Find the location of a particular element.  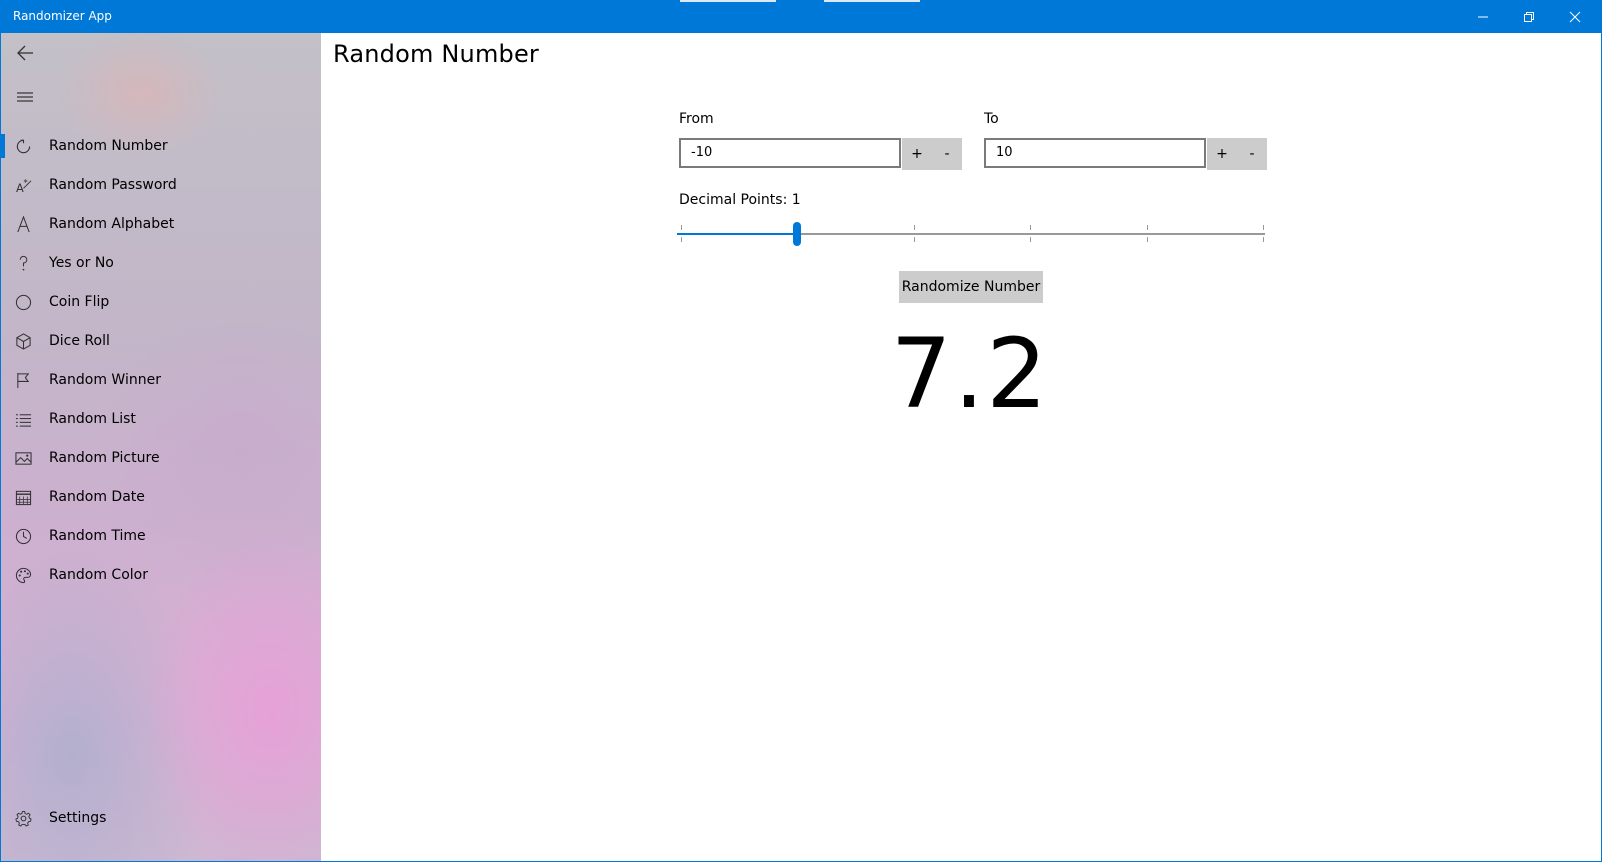

nav-item-label: Random List is located at coordinates (92, 419).